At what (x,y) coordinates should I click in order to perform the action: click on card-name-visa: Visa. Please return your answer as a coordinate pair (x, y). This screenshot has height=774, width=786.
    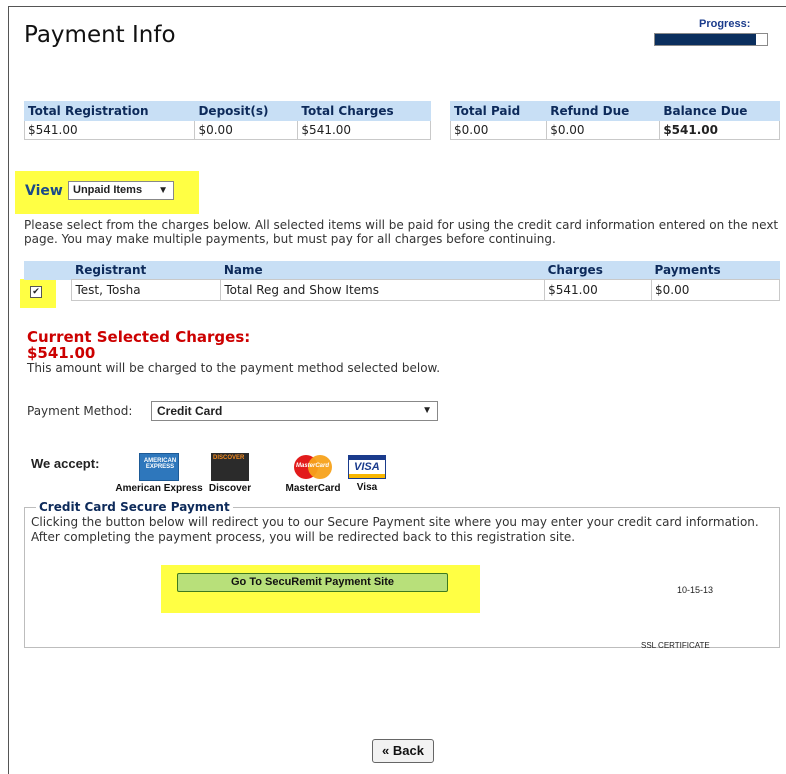
    Looking at the image, I should click on (367, 487).